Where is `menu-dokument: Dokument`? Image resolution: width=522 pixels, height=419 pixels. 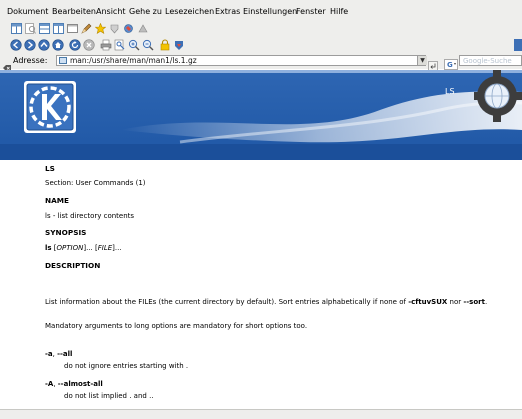
menu-dokument: Dokument is located at coordinates (27, 11).